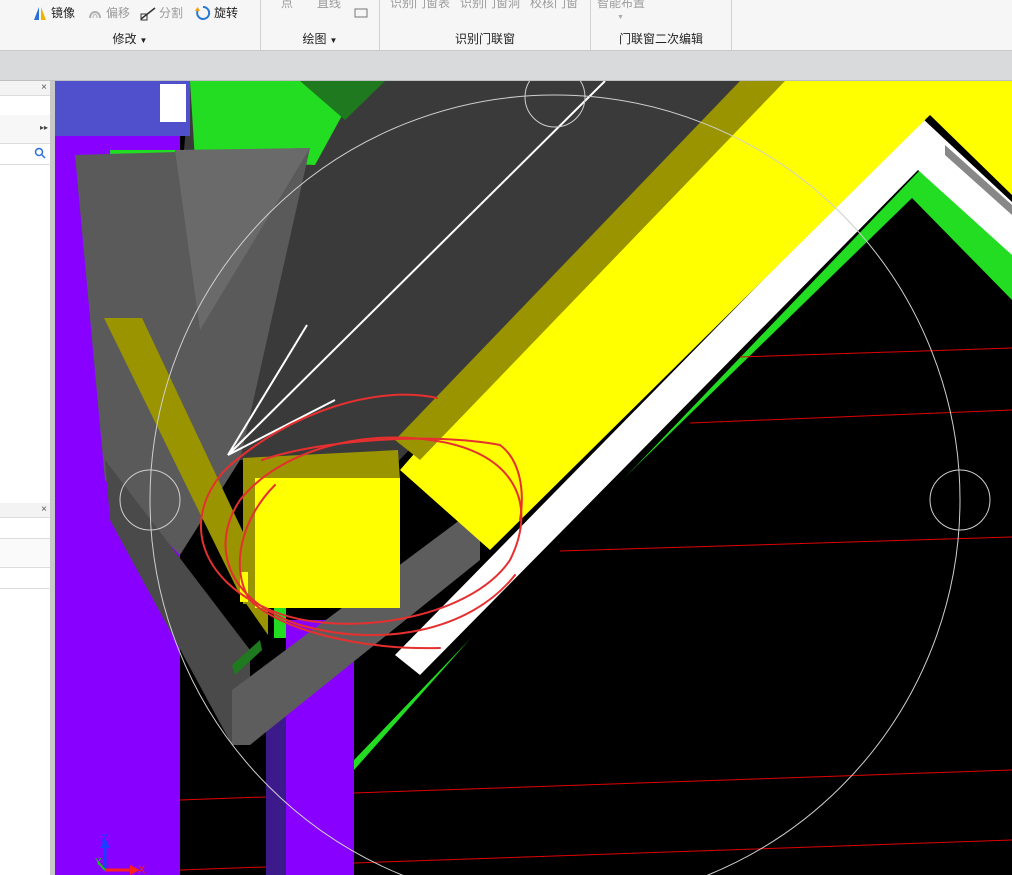  I want to click on point-button: 点, so click(287, 6).